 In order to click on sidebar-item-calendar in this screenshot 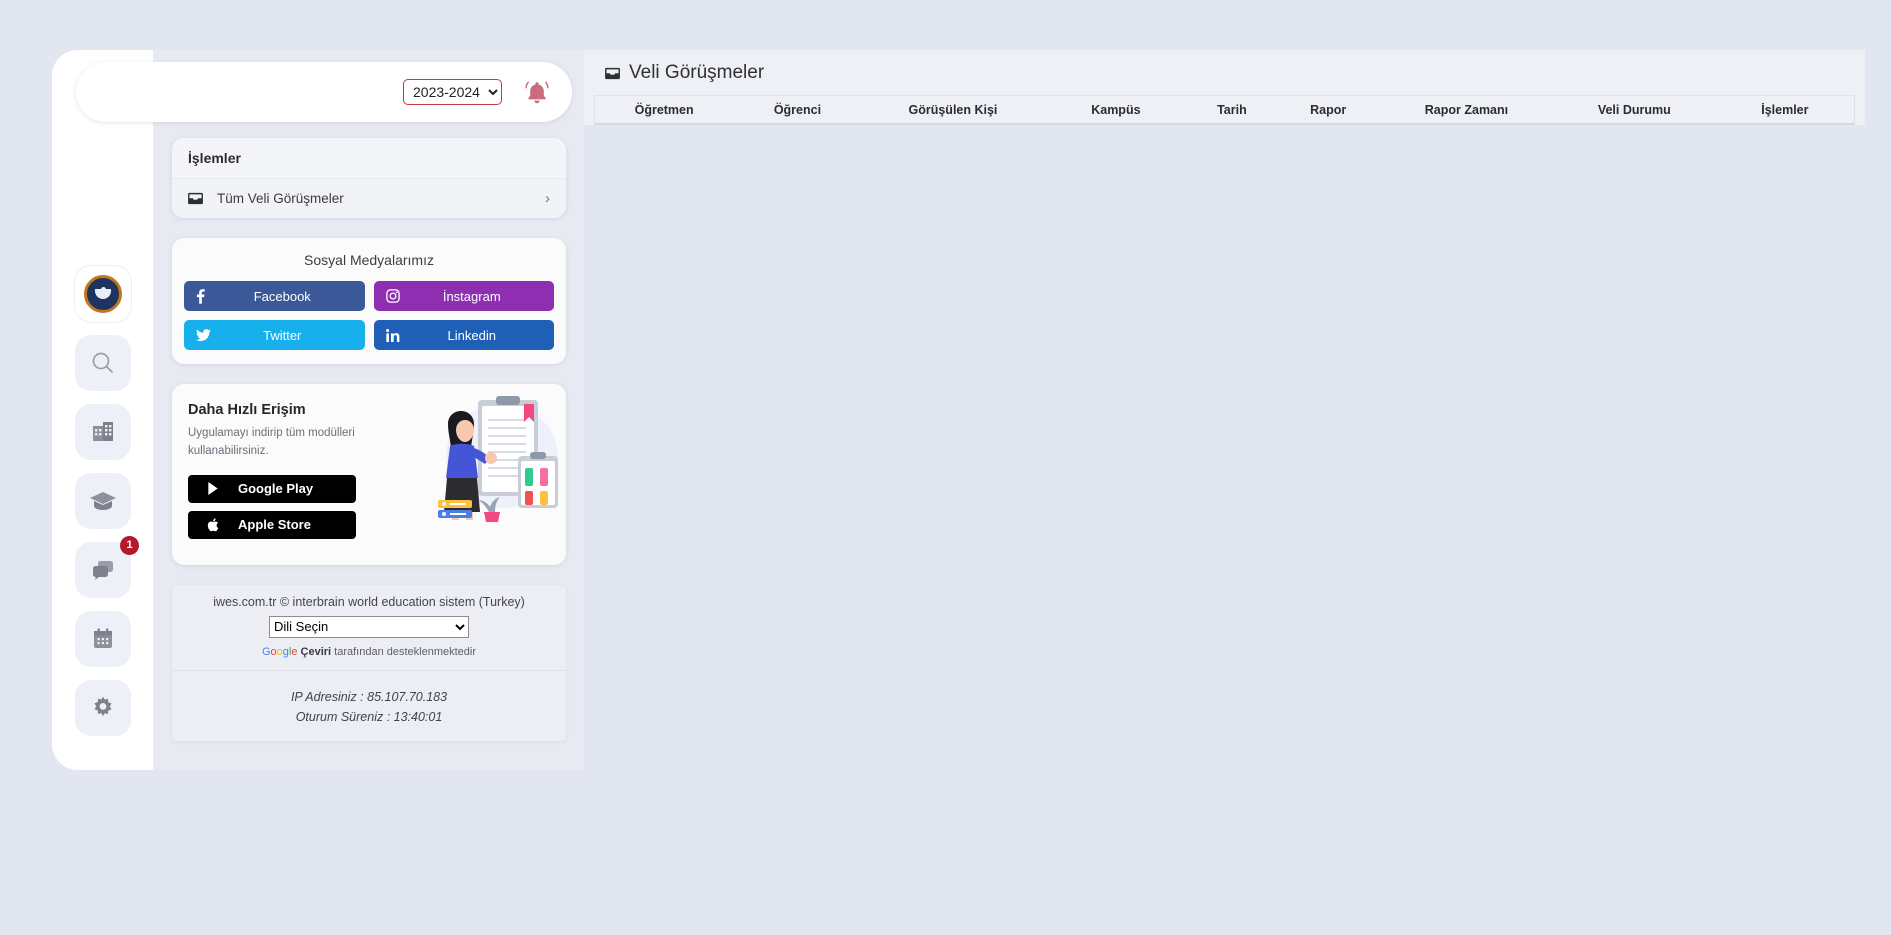, I will do `click(103, 639)`.